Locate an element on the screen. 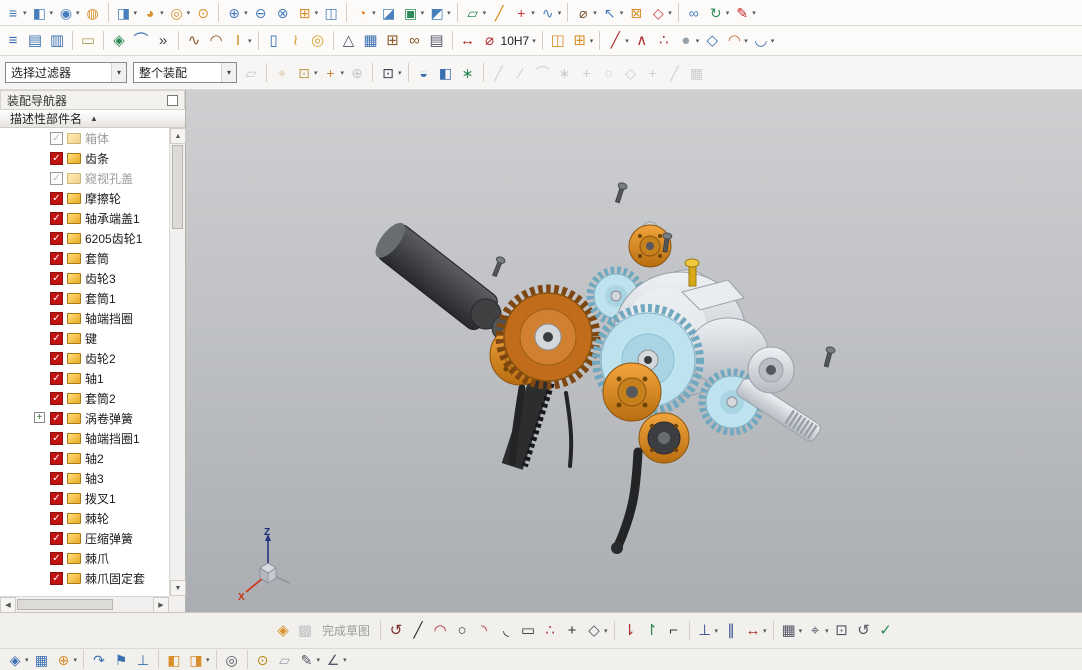  isometric-box-icon: ◇ is located at coordinates (712, 41).